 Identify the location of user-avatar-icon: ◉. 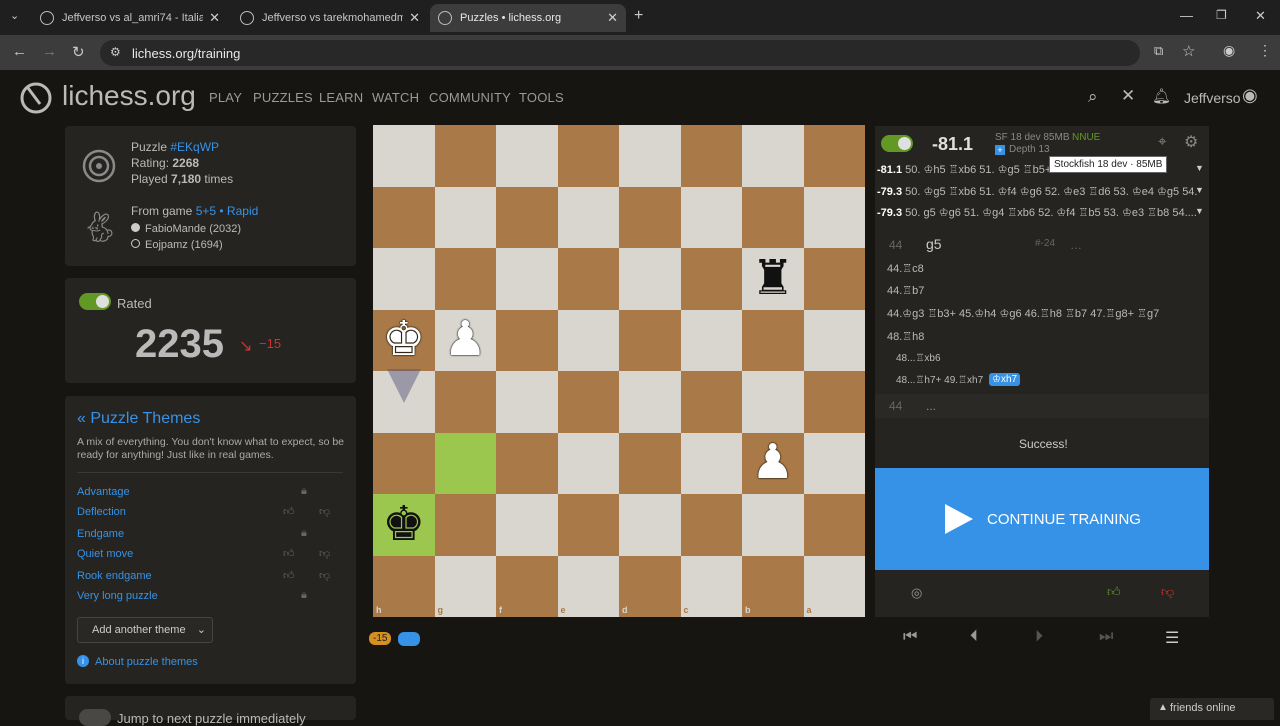
(1250, 95).